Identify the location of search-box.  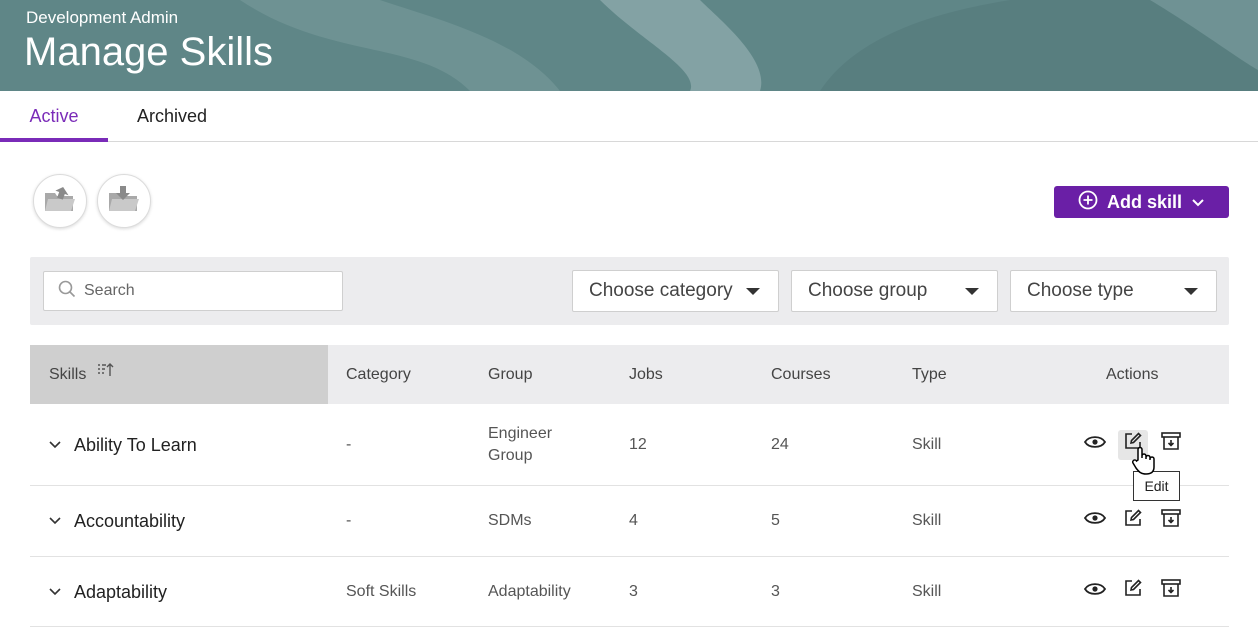
(193, 291).